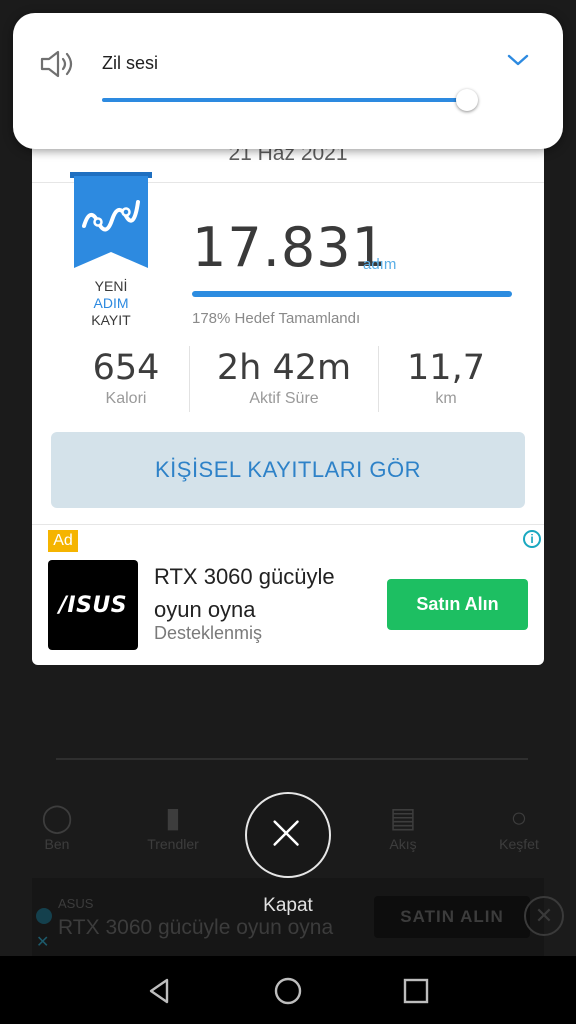  What do you see at coordinates (416, 991) in the screenshot?
I see `recents-icon` at bounding box center [416, 991].